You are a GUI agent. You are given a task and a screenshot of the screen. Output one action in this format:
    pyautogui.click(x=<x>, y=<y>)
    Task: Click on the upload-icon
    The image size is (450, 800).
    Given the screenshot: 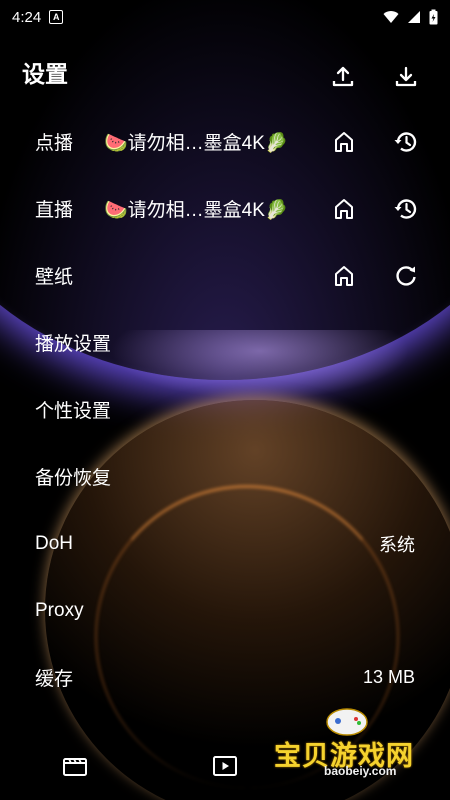 What is the action you would take?
    pyautogui.click(x=343, y=76)
    